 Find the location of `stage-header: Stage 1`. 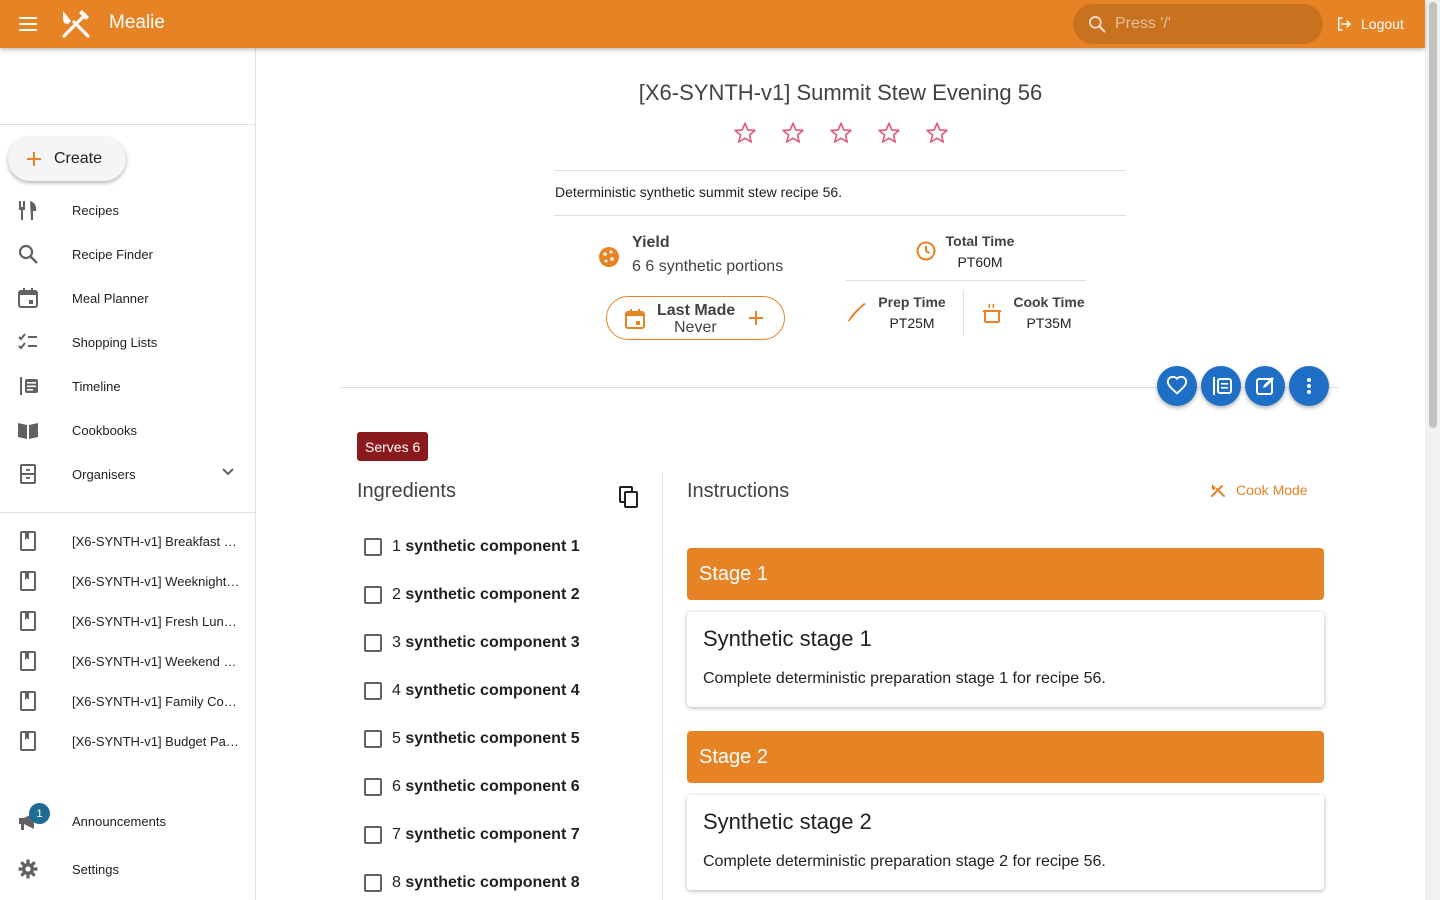

stage-header: Stage 1 is located at coordinates (1005, 574).